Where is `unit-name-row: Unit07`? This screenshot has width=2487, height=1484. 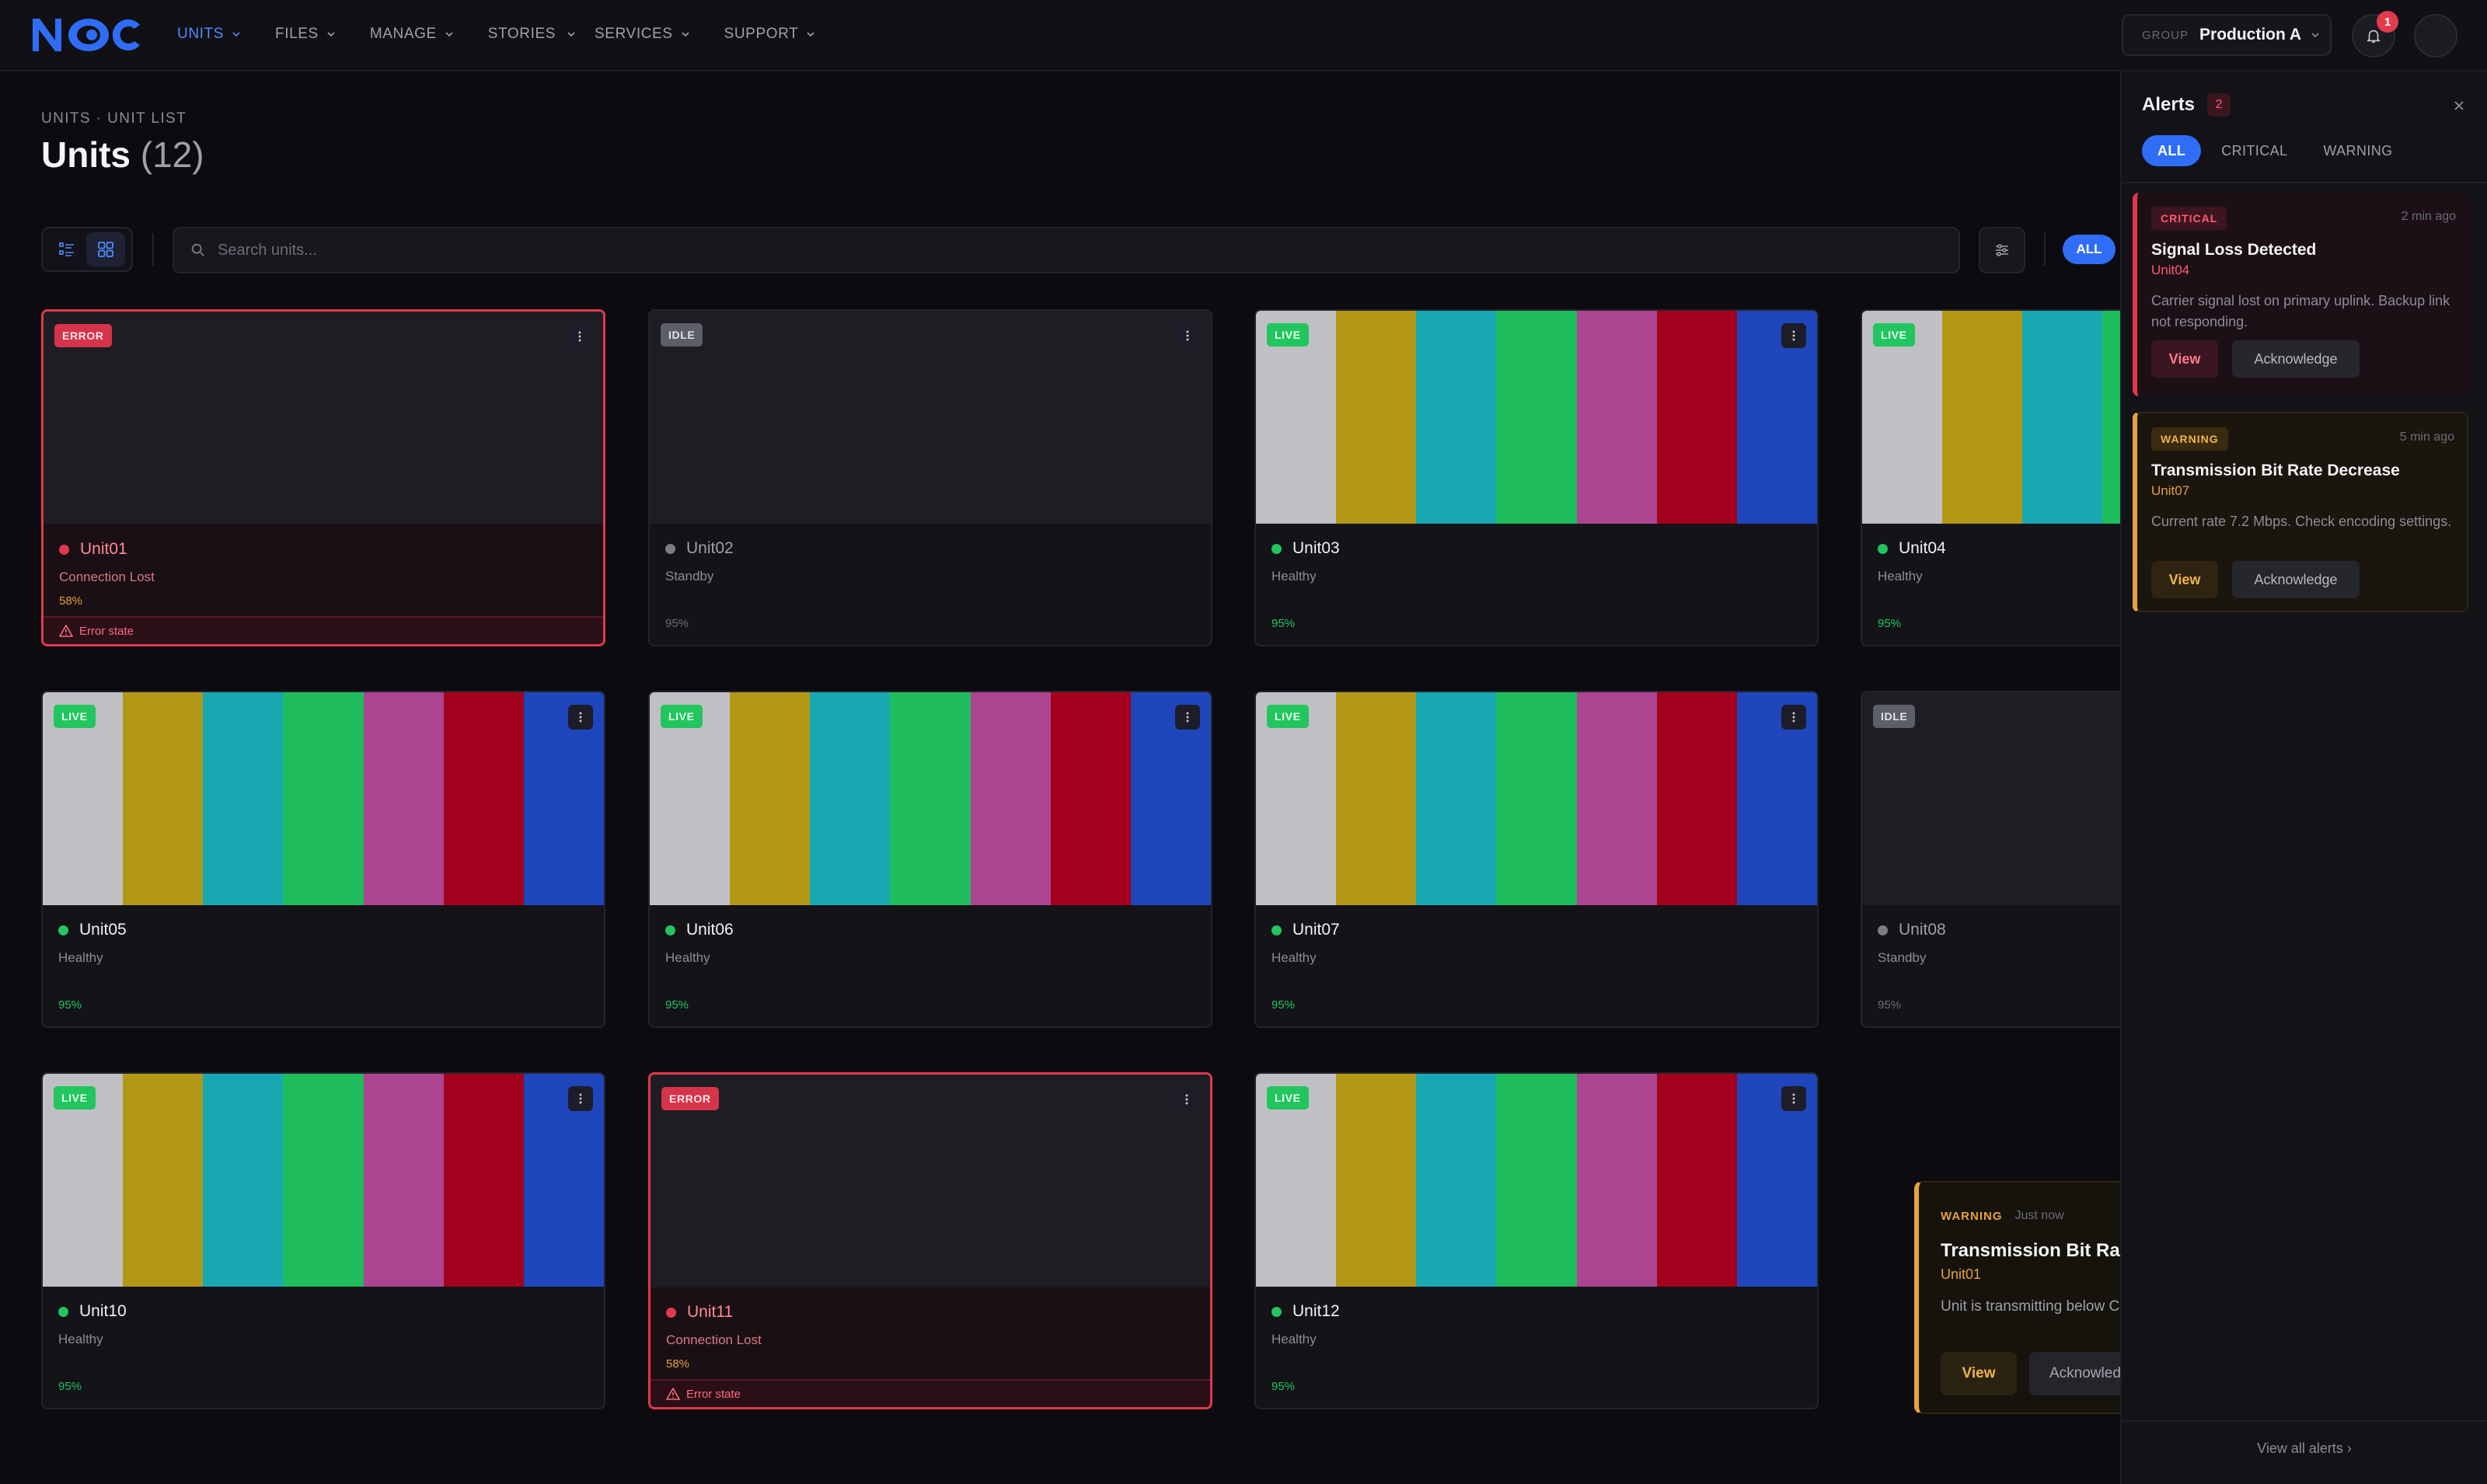 unit-name-row: Unit07 is located at coordinates (1536, 930).